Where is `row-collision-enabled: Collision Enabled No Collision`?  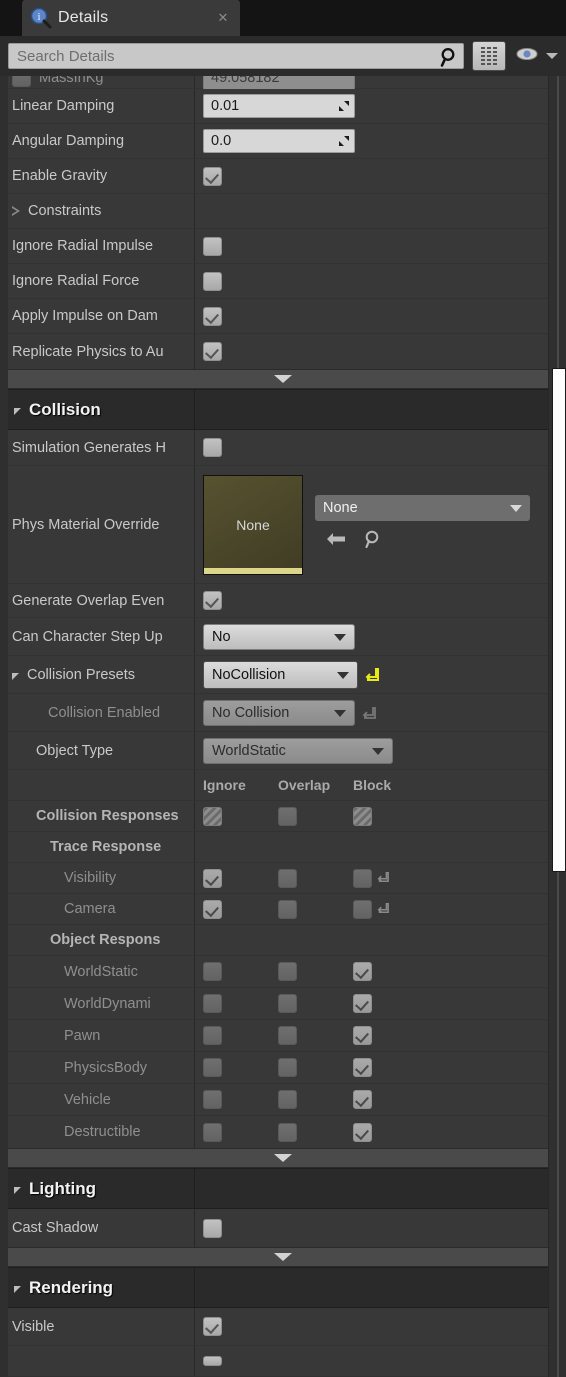 row-collision-enabled: Collision Enabled No Collision is located at coordinates (283, 713).